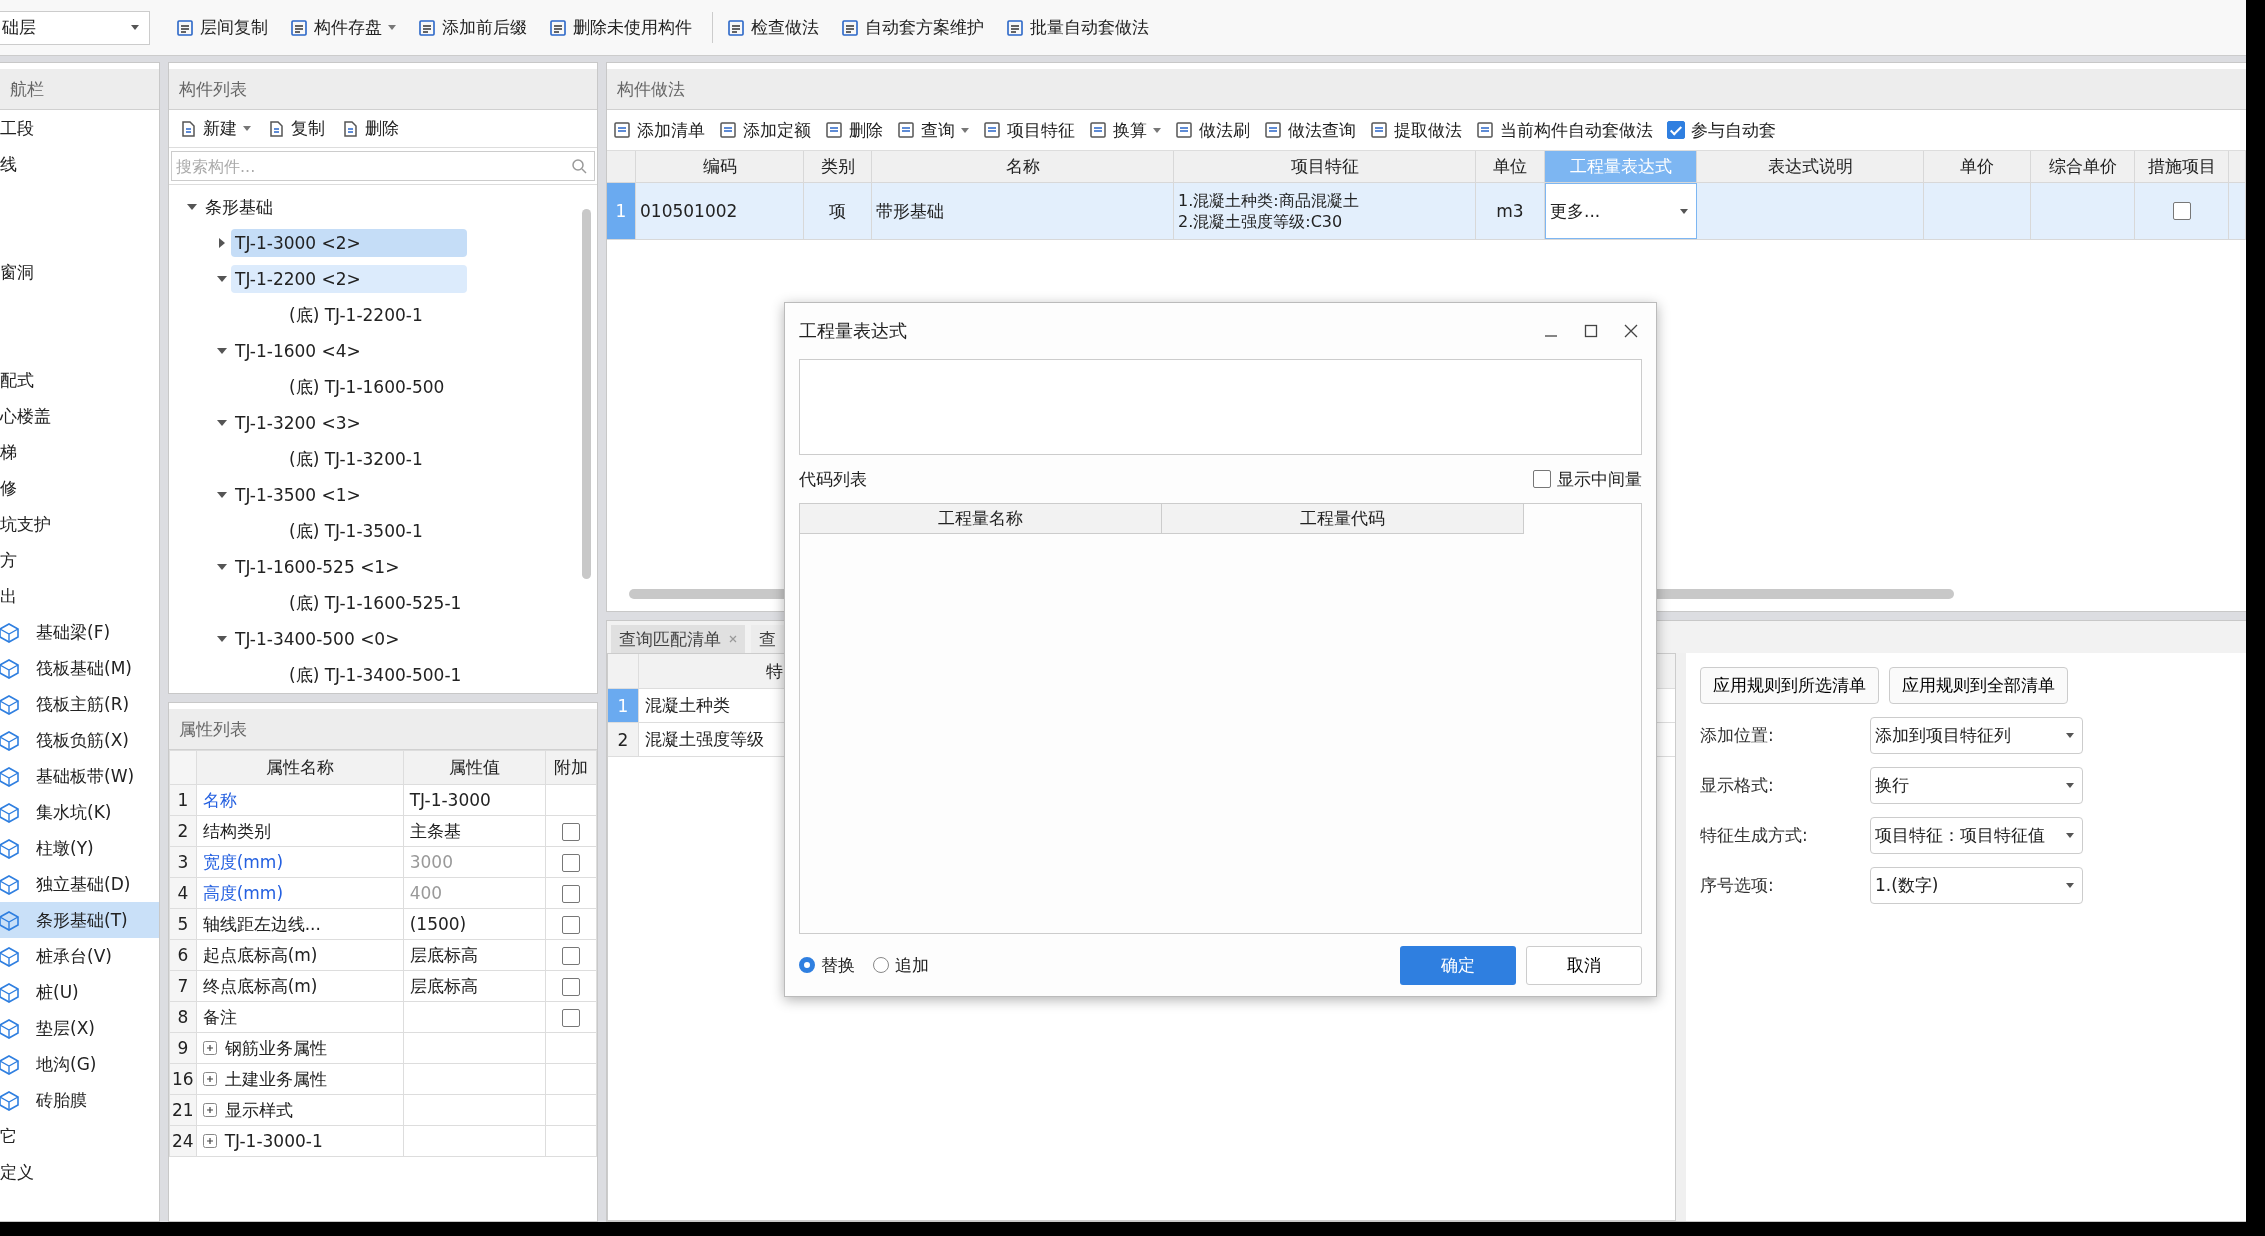 This screenshot has width=2265, height=1236. Describe the element at coordinates (1976, 785) in the screenshot. I see `dropdown-field: 换行` at that location.